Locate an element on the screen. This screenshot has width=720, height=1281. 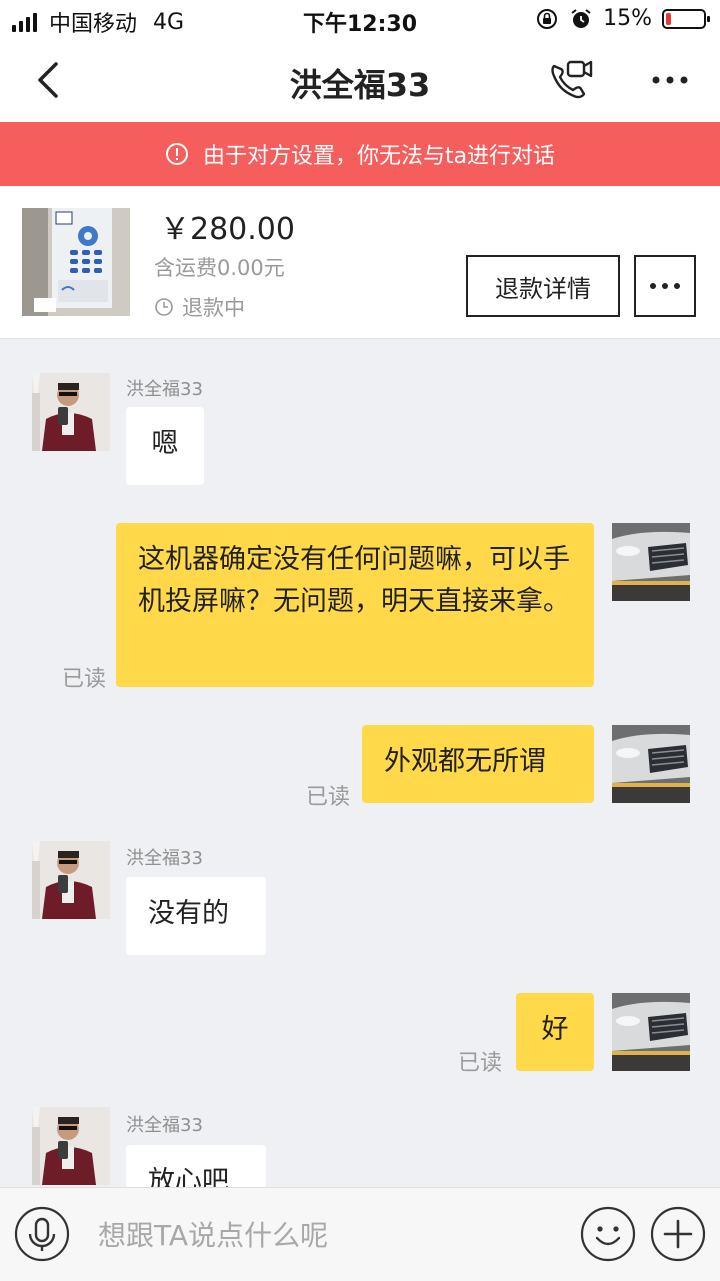
status-right: 15% is located at coordinates (622, 18).